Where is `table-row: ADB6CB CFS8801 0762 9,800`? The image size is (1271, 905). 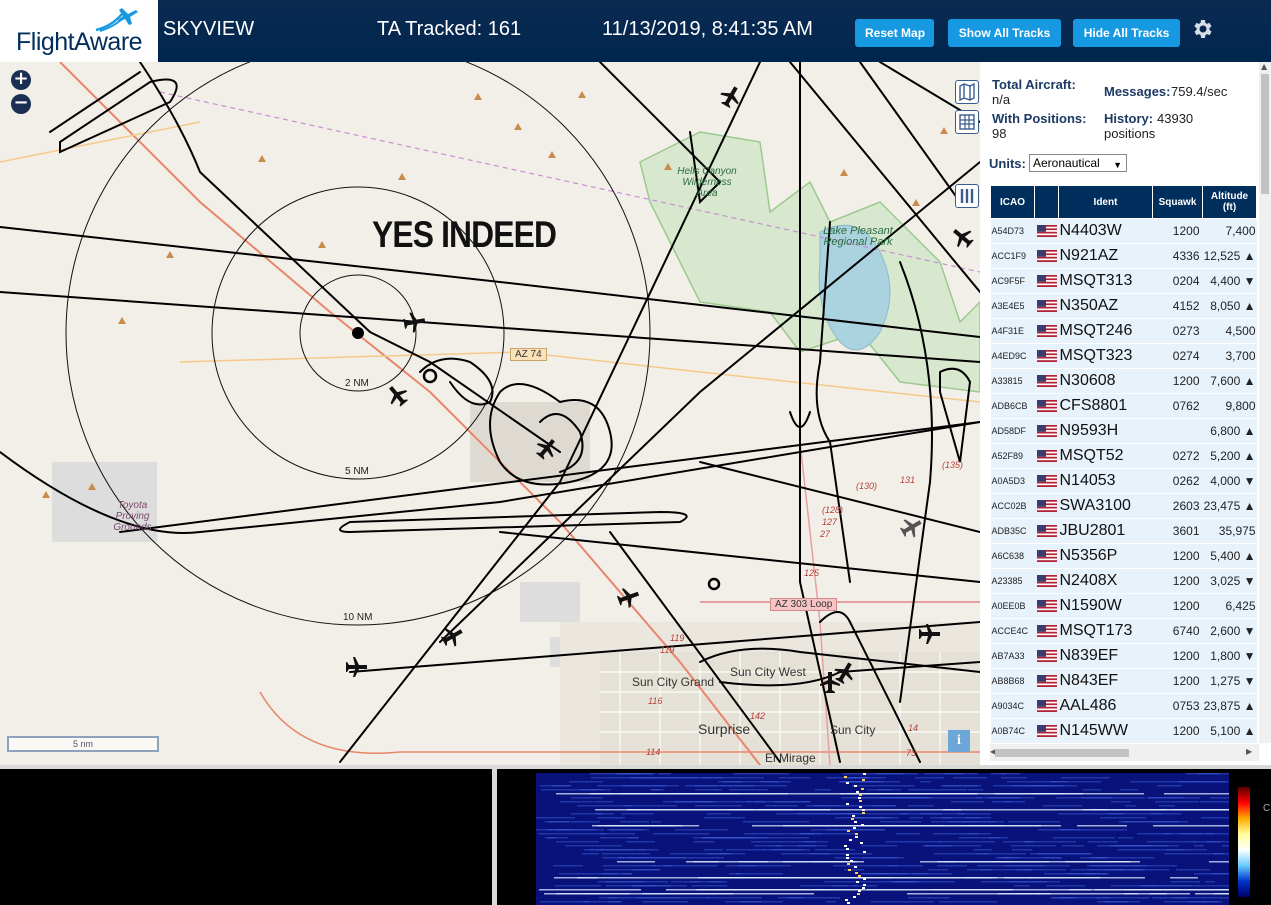
table-row: ADB6CB CFS8801 0762 9,800 is located at coordinates (1123, 406).